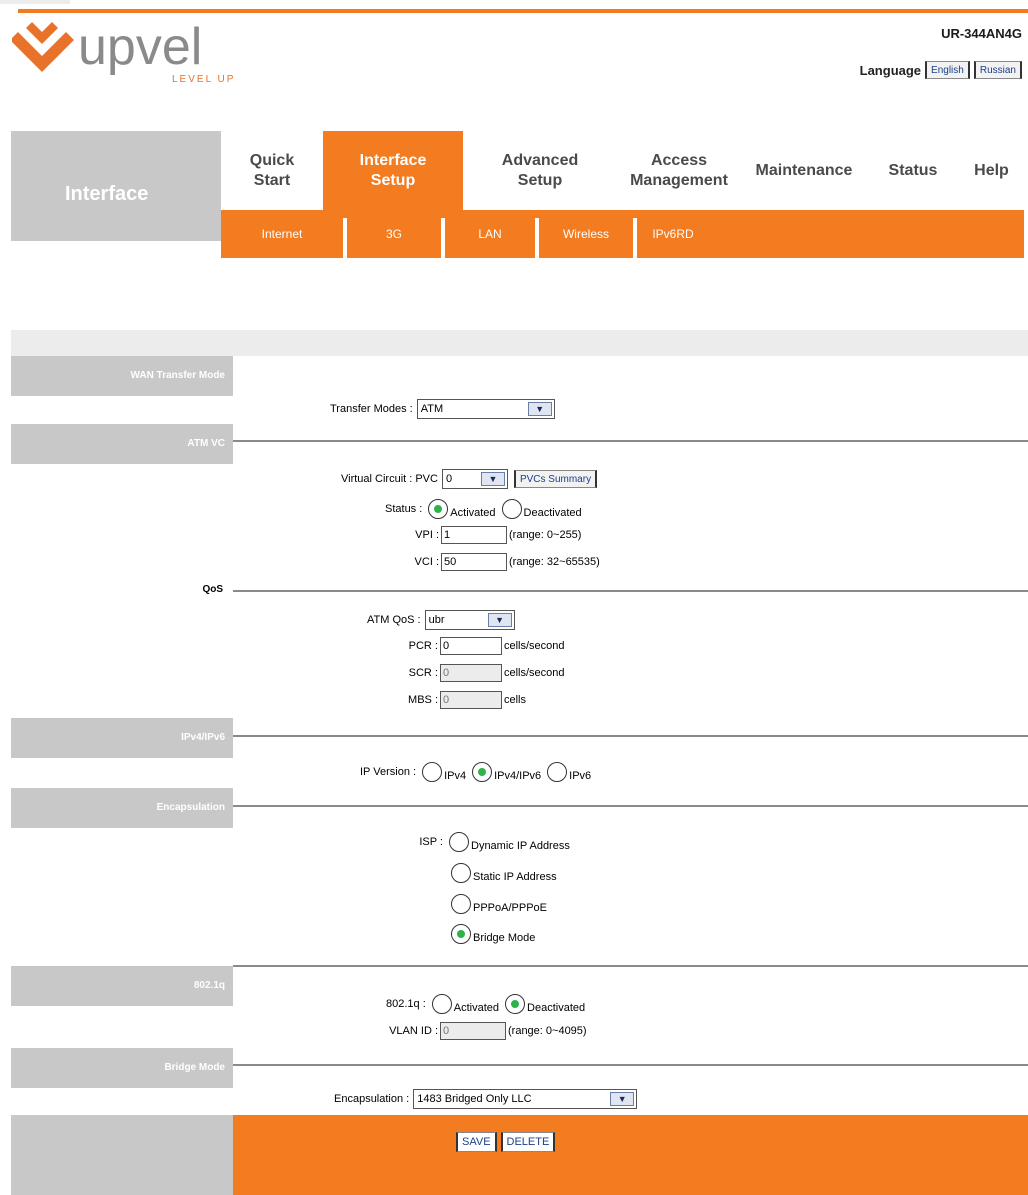 The height and width of the screenshot is (1195, 1028). Describe the element at coordinates (393, 170) in the screenshot. I see `nav-interface-setup: Interface Setup` at that location.